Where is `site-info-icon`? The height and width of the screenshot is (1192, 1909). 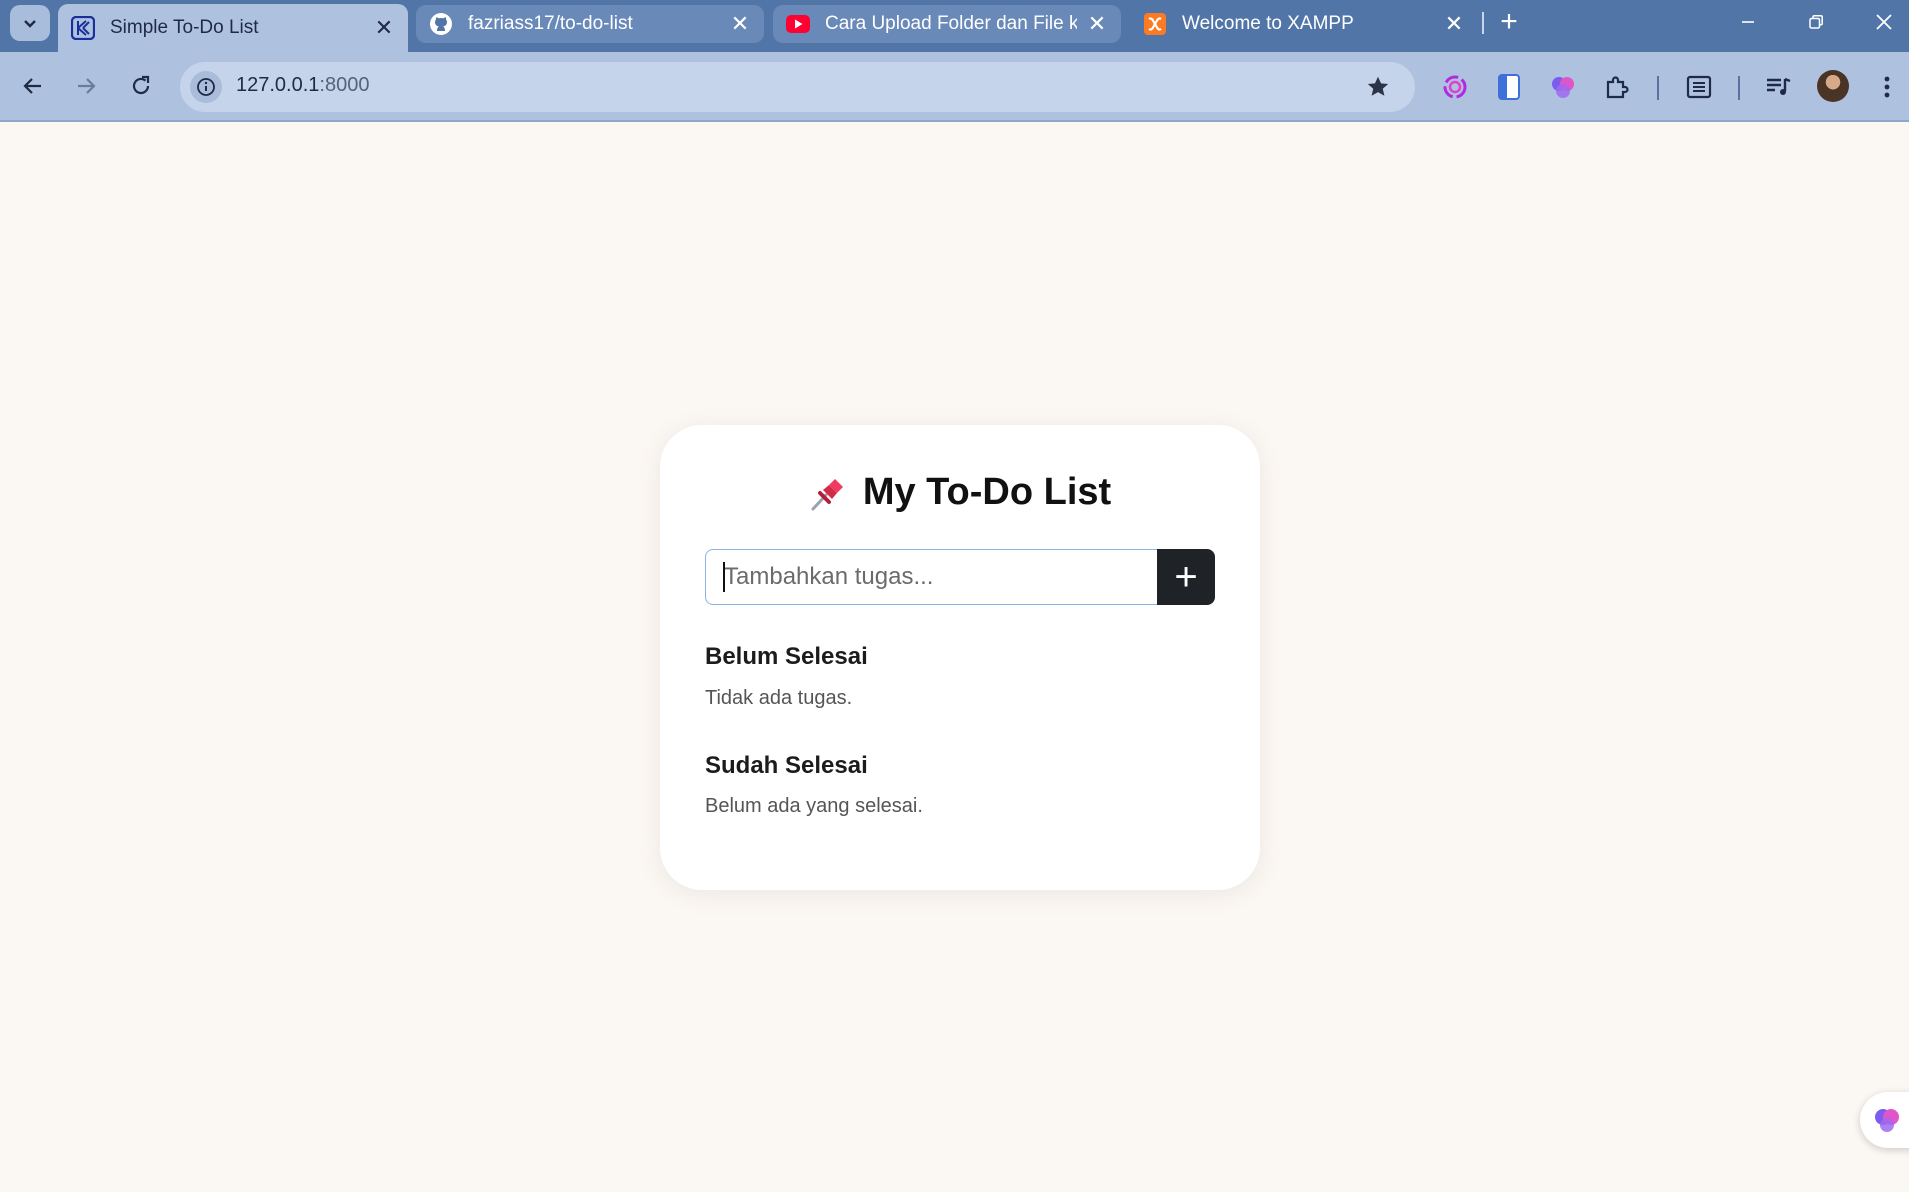 site-info-icon is located at coordinates (206, 87).